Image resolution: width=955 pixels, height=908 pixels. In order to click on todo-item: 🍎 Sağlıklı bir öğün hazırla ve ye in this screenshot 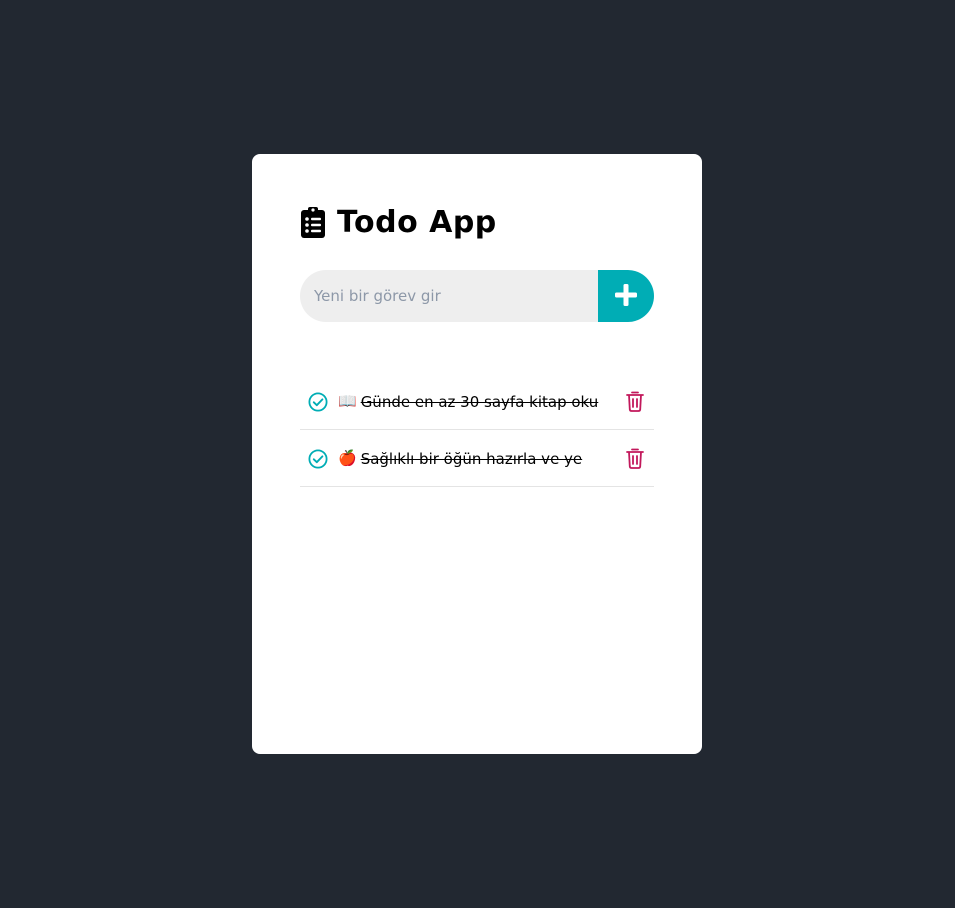, I will do `click(477, 459)`.